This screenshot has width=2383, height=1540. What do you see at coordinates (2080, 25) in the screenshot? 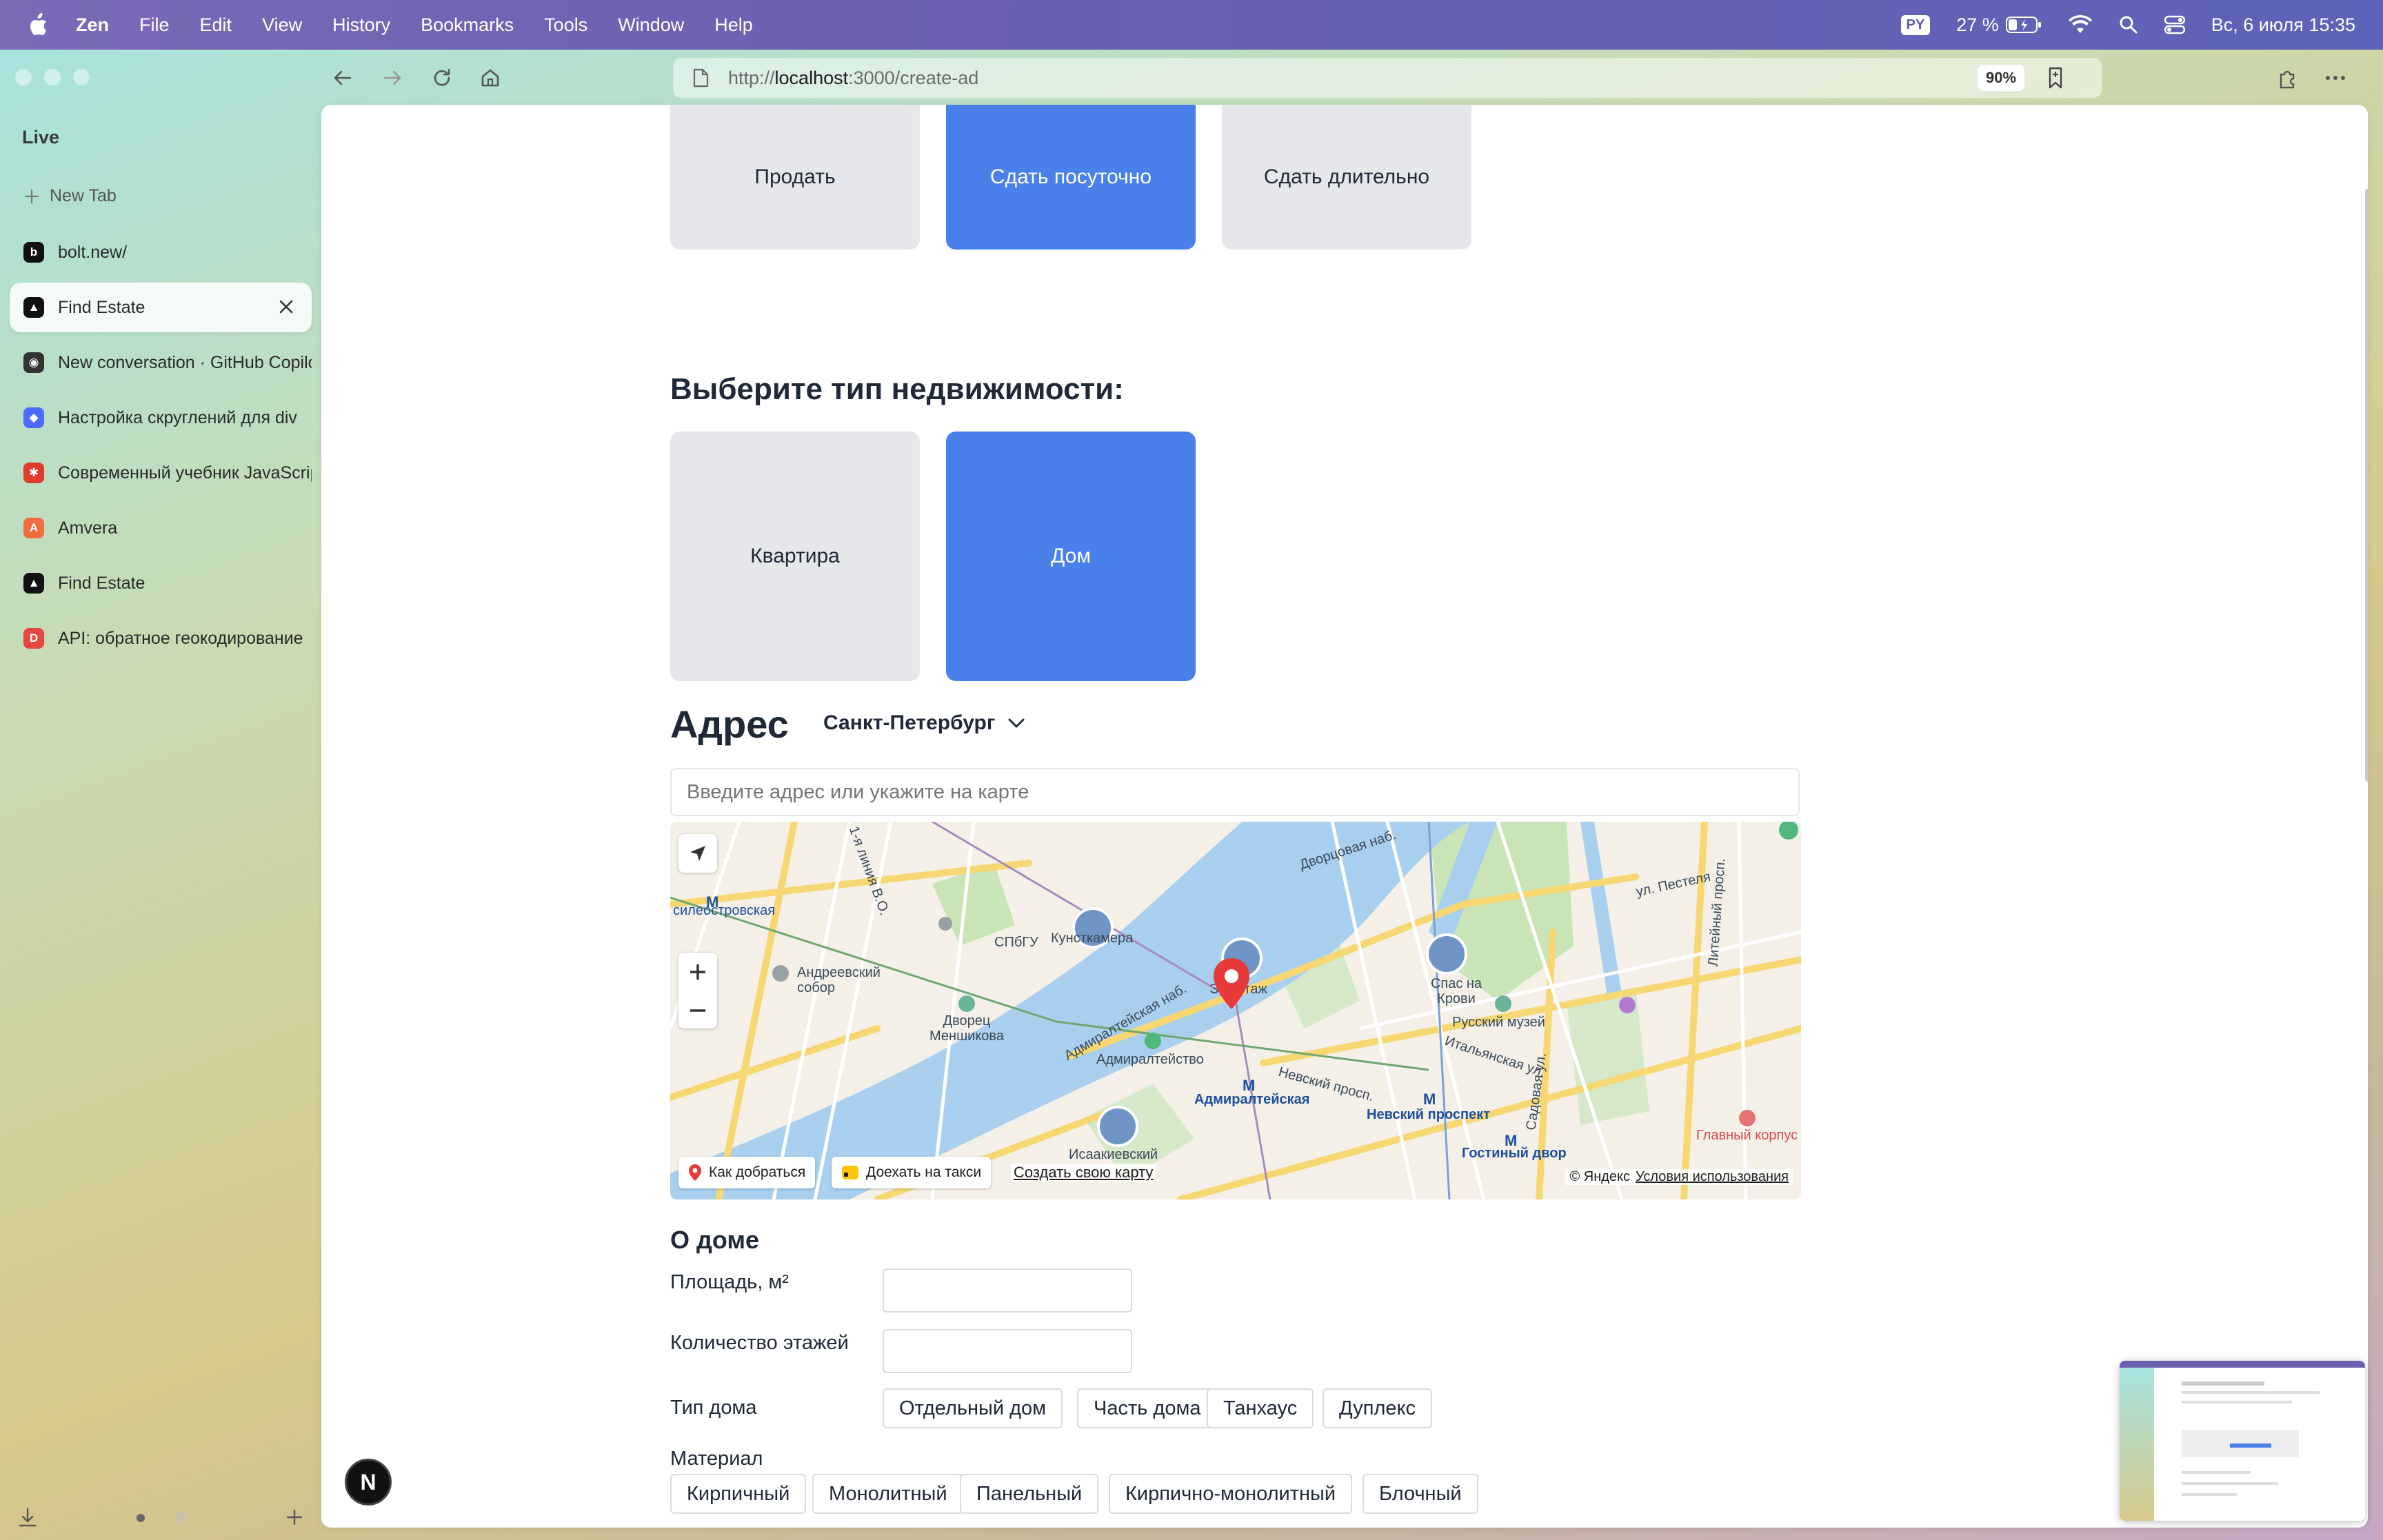
I see `wifi-icon` at bounding box center [2080, 25].